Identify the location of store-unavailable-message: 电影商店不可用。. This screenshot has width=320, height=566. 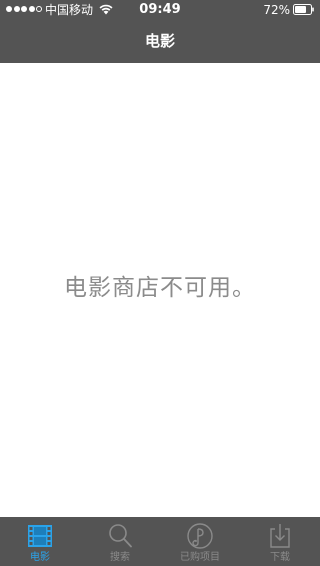
(160, 288).